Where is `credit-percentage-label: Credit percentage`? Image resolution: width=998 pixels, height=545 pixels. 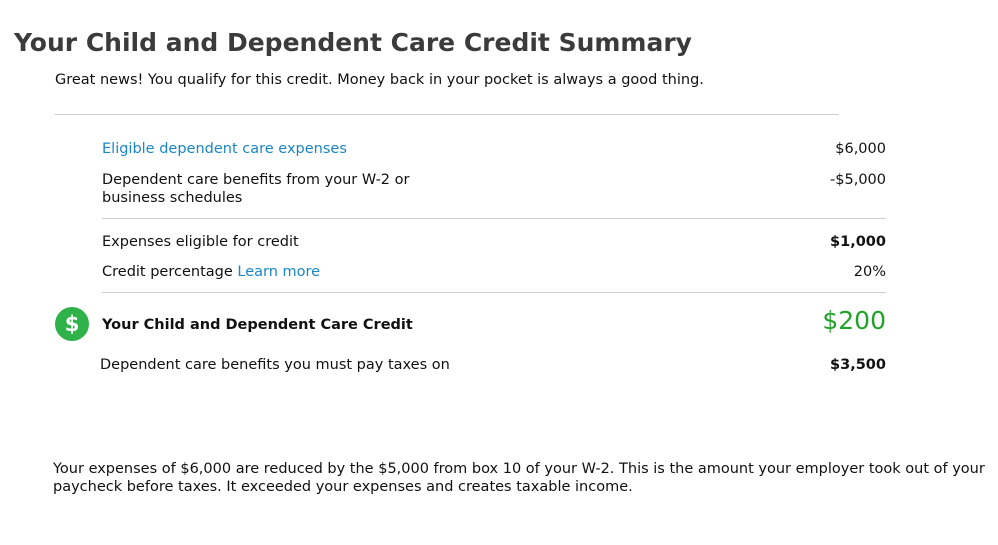 credit-percentage-label: Credit percentage is located at coordinates (167, 272).